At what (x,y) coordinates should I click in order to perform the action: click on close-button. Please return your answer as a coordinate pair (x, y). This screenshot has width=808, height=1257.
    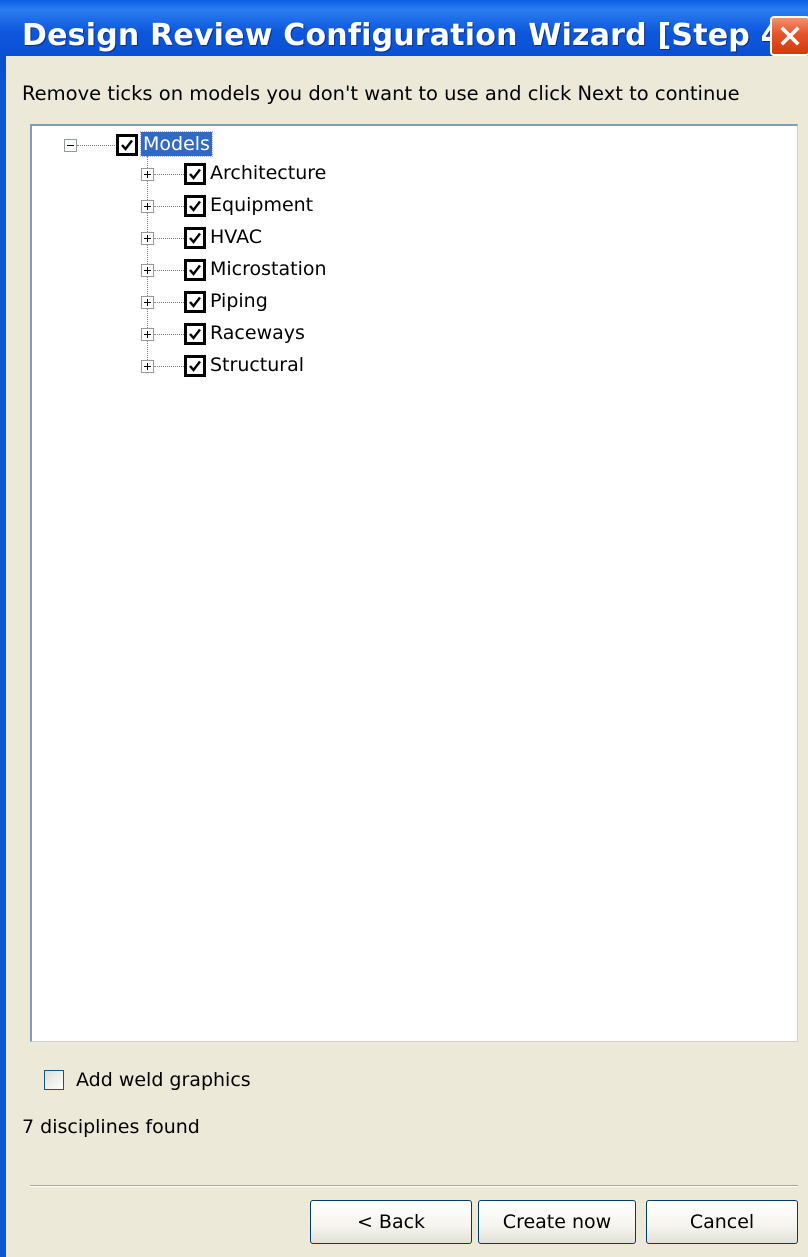
    Looking at the image, I should click on (789, 36).